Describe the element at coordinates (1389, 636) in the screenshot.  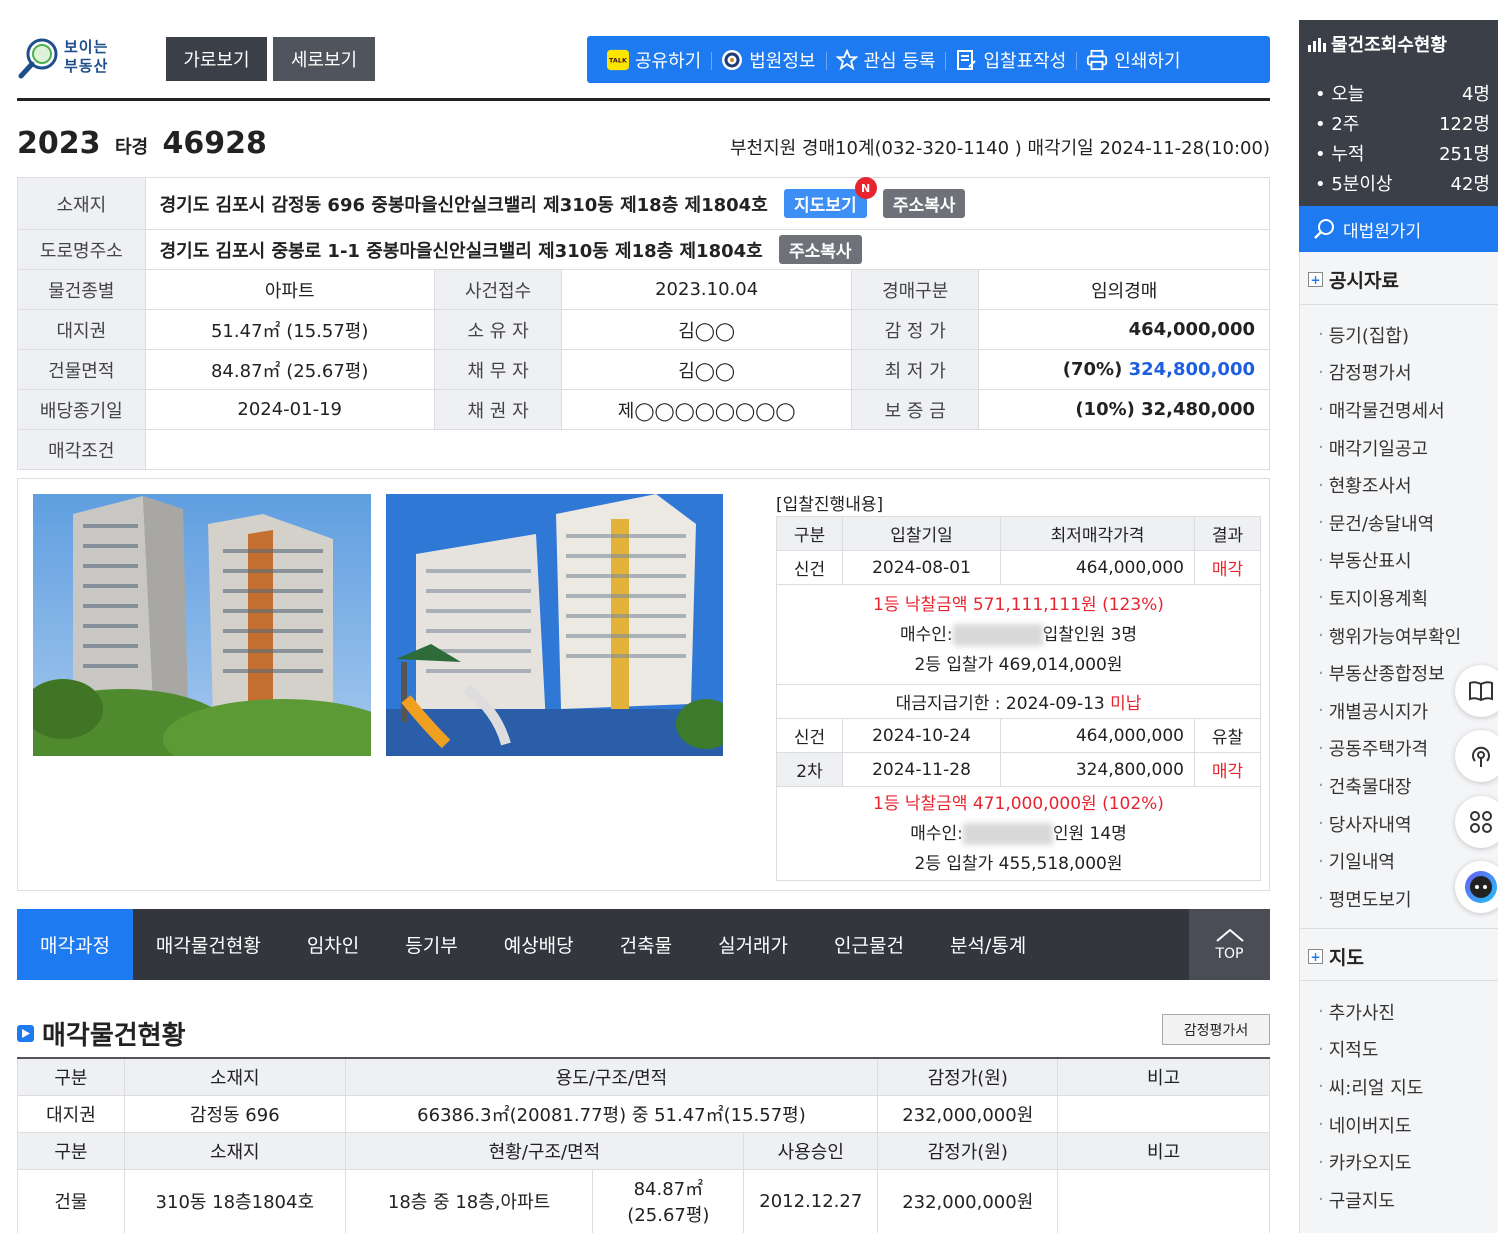
I see `doc-link: 행위가능여부확인` at that location.